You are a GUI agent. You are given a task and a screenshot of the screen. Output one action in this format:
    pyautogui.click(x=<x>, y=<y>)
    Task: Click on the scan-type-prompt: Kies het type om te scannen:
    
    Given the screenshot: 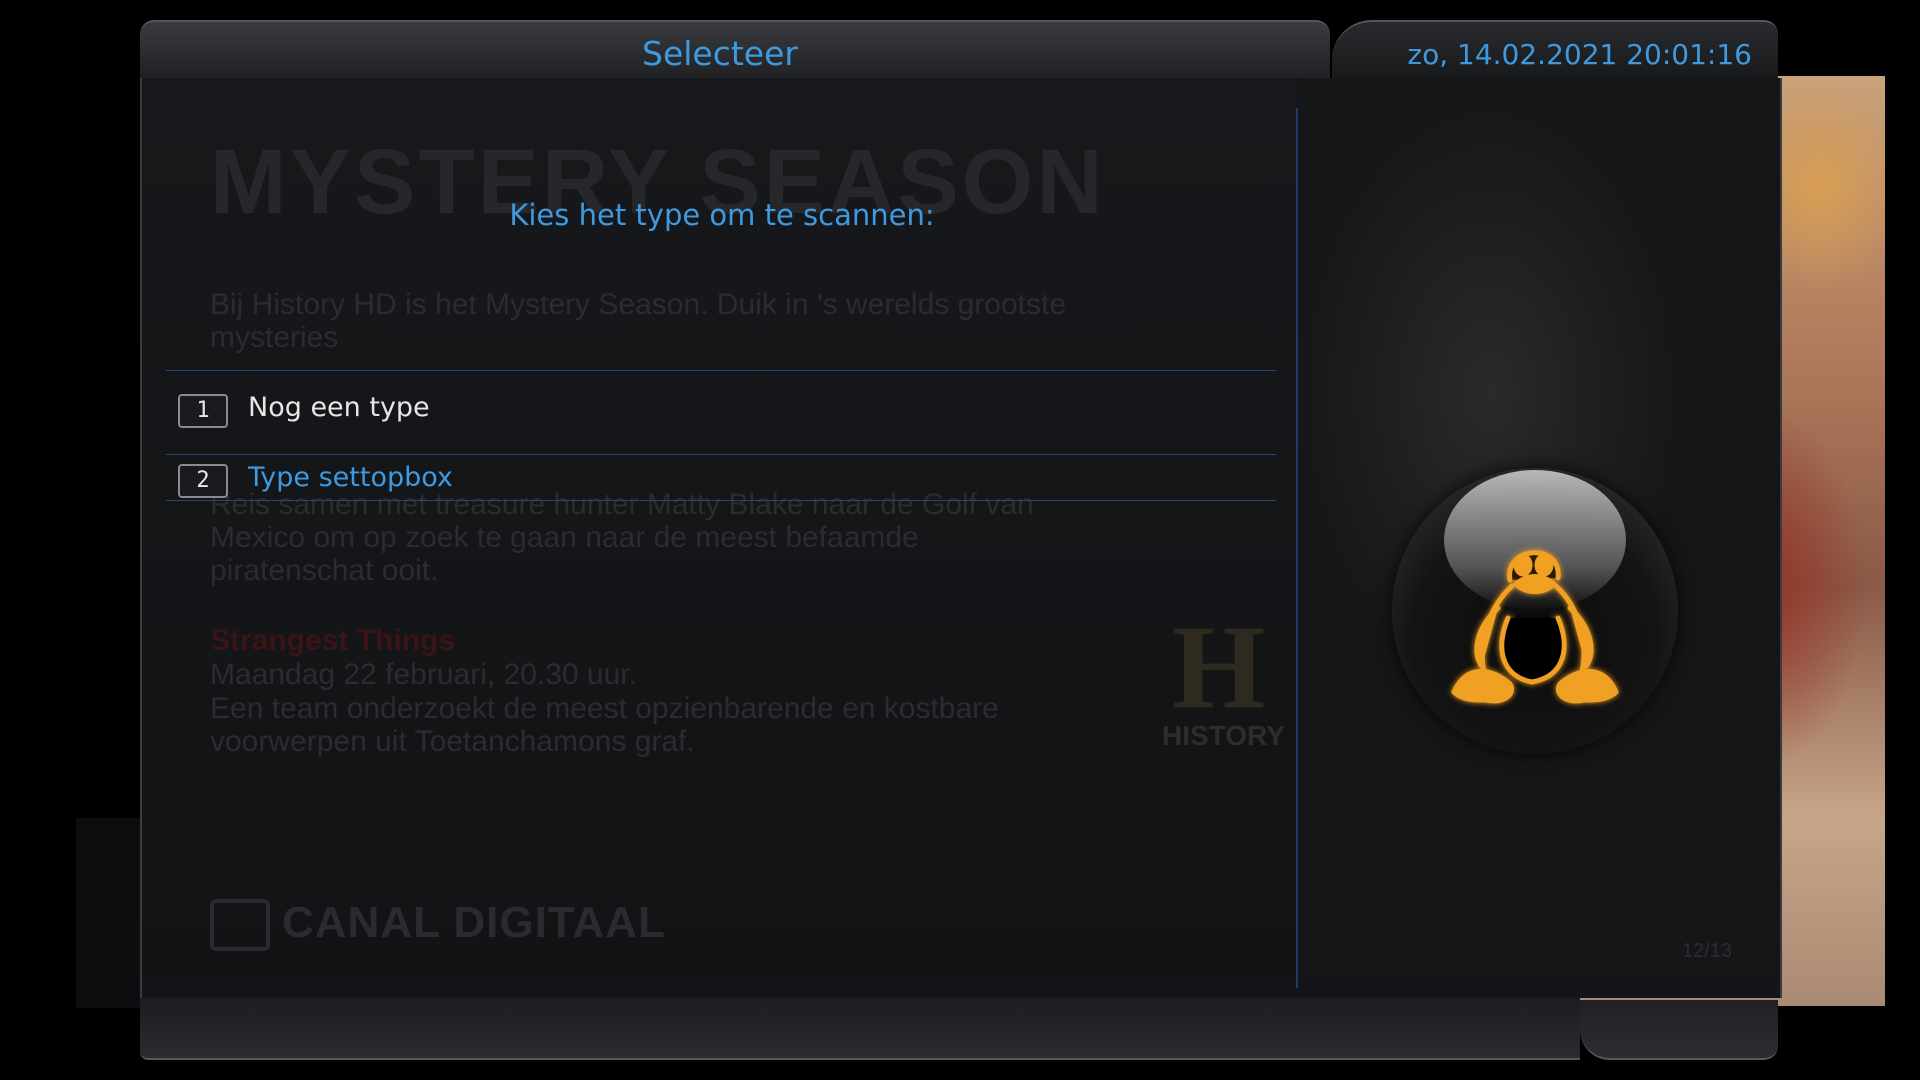 What is the action you would take?
    pyautogui.click(x=722, y=215)
    